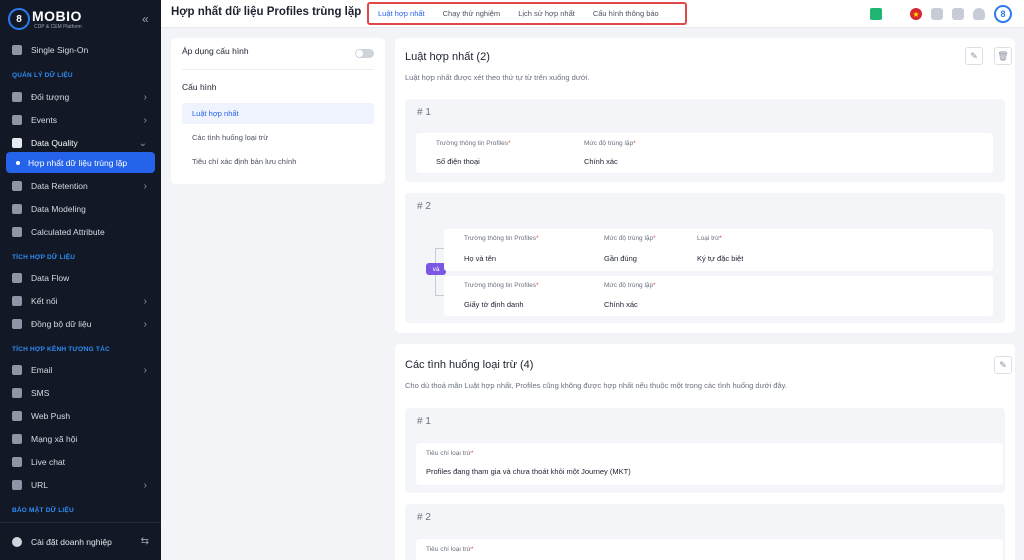  Describe the element at coordinates (80, 97) in the screenshot. I see `sidebar-item-objects: Đối tượng ›` at that location.